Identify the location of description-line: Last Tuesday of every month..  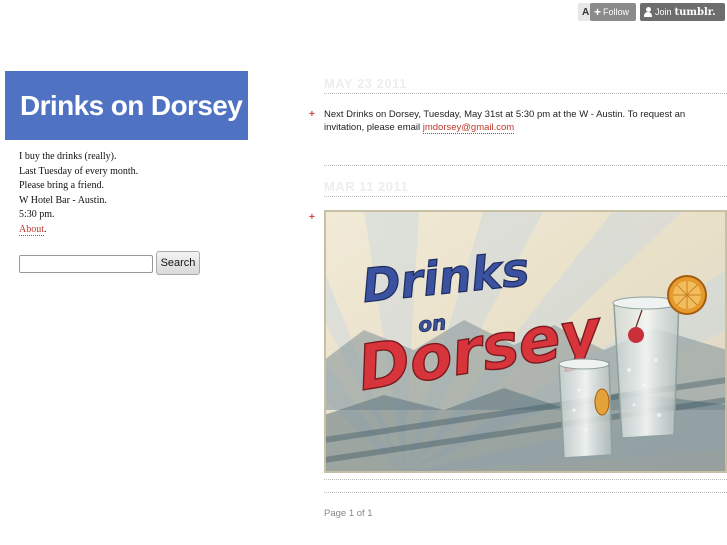
(79, 171).